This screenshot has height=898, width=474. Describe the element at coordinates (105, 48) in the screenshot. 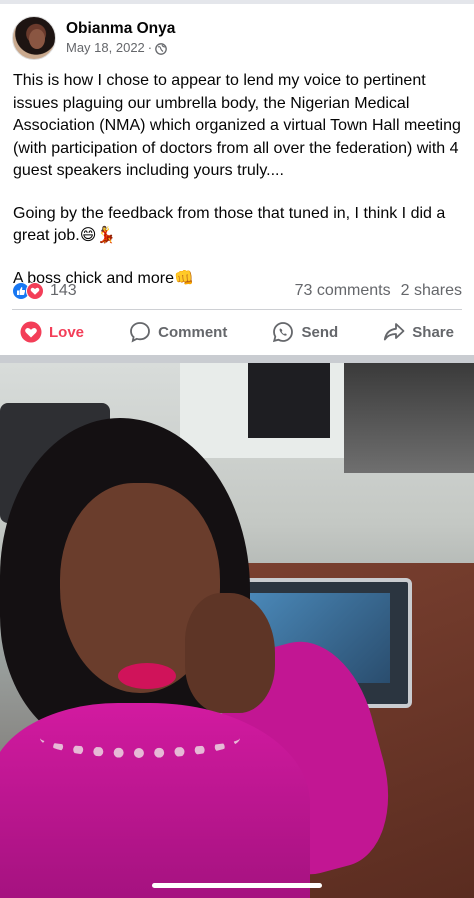

I see `post-date: May 18, 2022` at that location.